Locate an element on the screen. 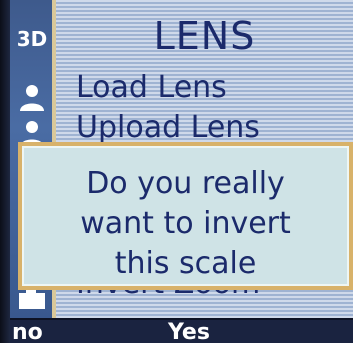  yes-softkey: Yes is located at coordinates (189, 331).